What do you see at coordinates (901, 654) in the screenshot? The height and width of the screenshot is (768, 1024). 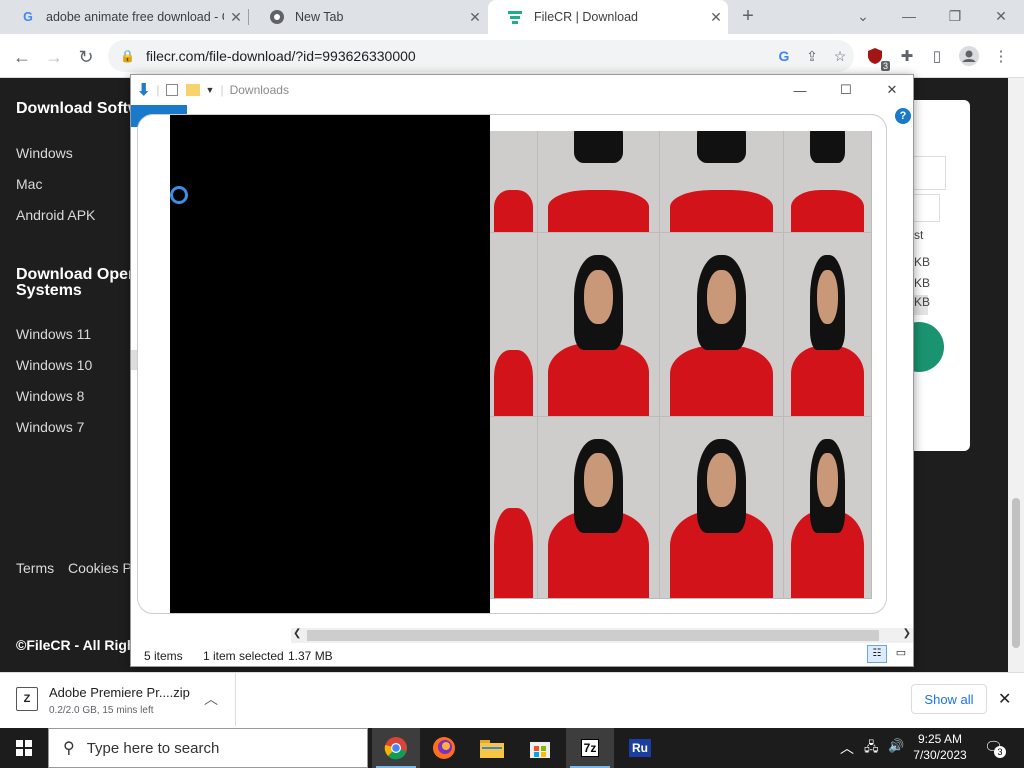 I see `large-icons-view-icon: ▭` at bounding box center [901, 654].